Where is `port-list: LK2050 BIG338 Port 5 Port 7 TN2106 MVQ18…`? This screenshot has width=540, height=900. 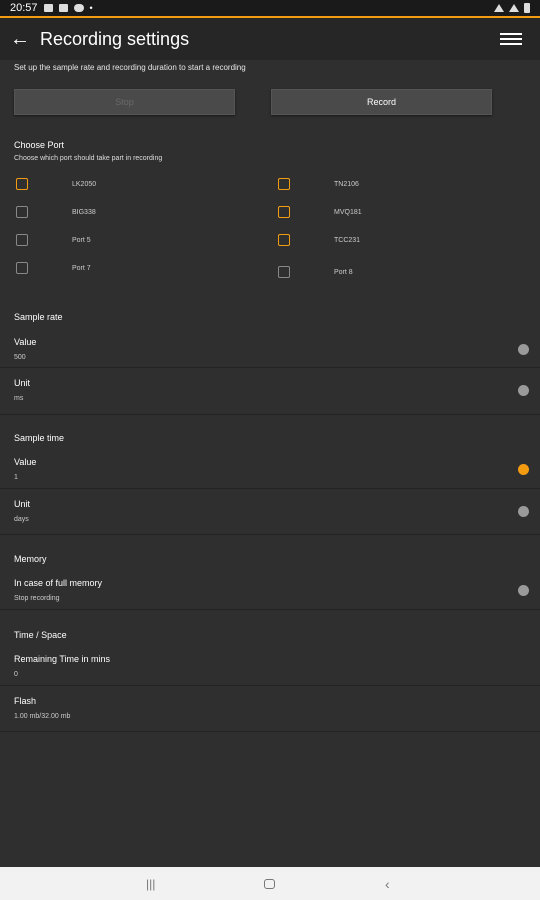 port-list: LK2050 BIG338 Port 5 Port 7 TN2106 MVQ18… is located at coordinates (270, 232).